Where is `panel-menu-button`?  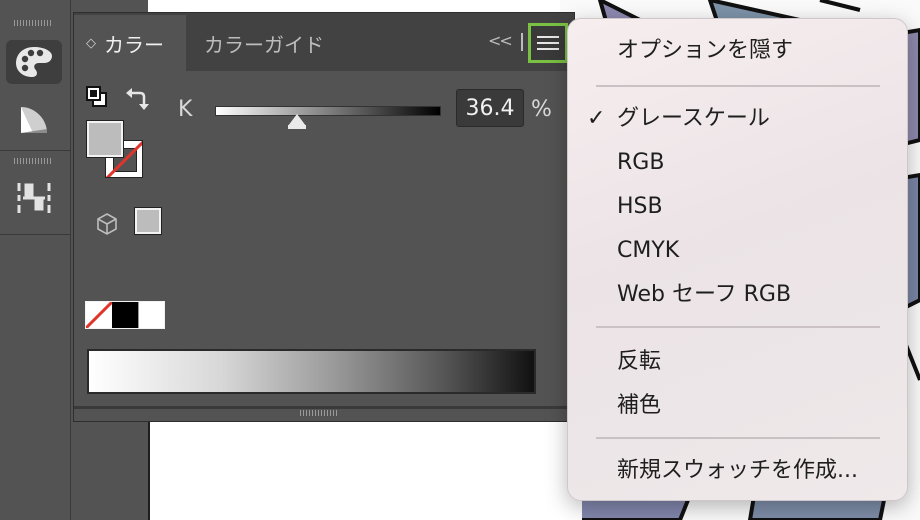 panel-menu-button is located at coordinates (548, 43).